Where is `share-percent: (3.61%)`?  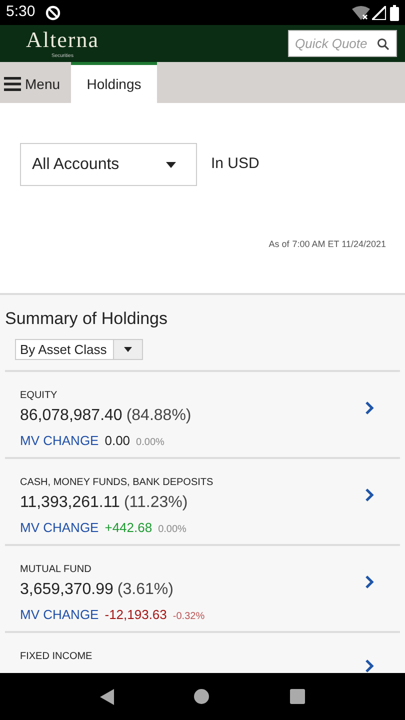
share-percent: (3.61%) is located at coordinates (145, 590).